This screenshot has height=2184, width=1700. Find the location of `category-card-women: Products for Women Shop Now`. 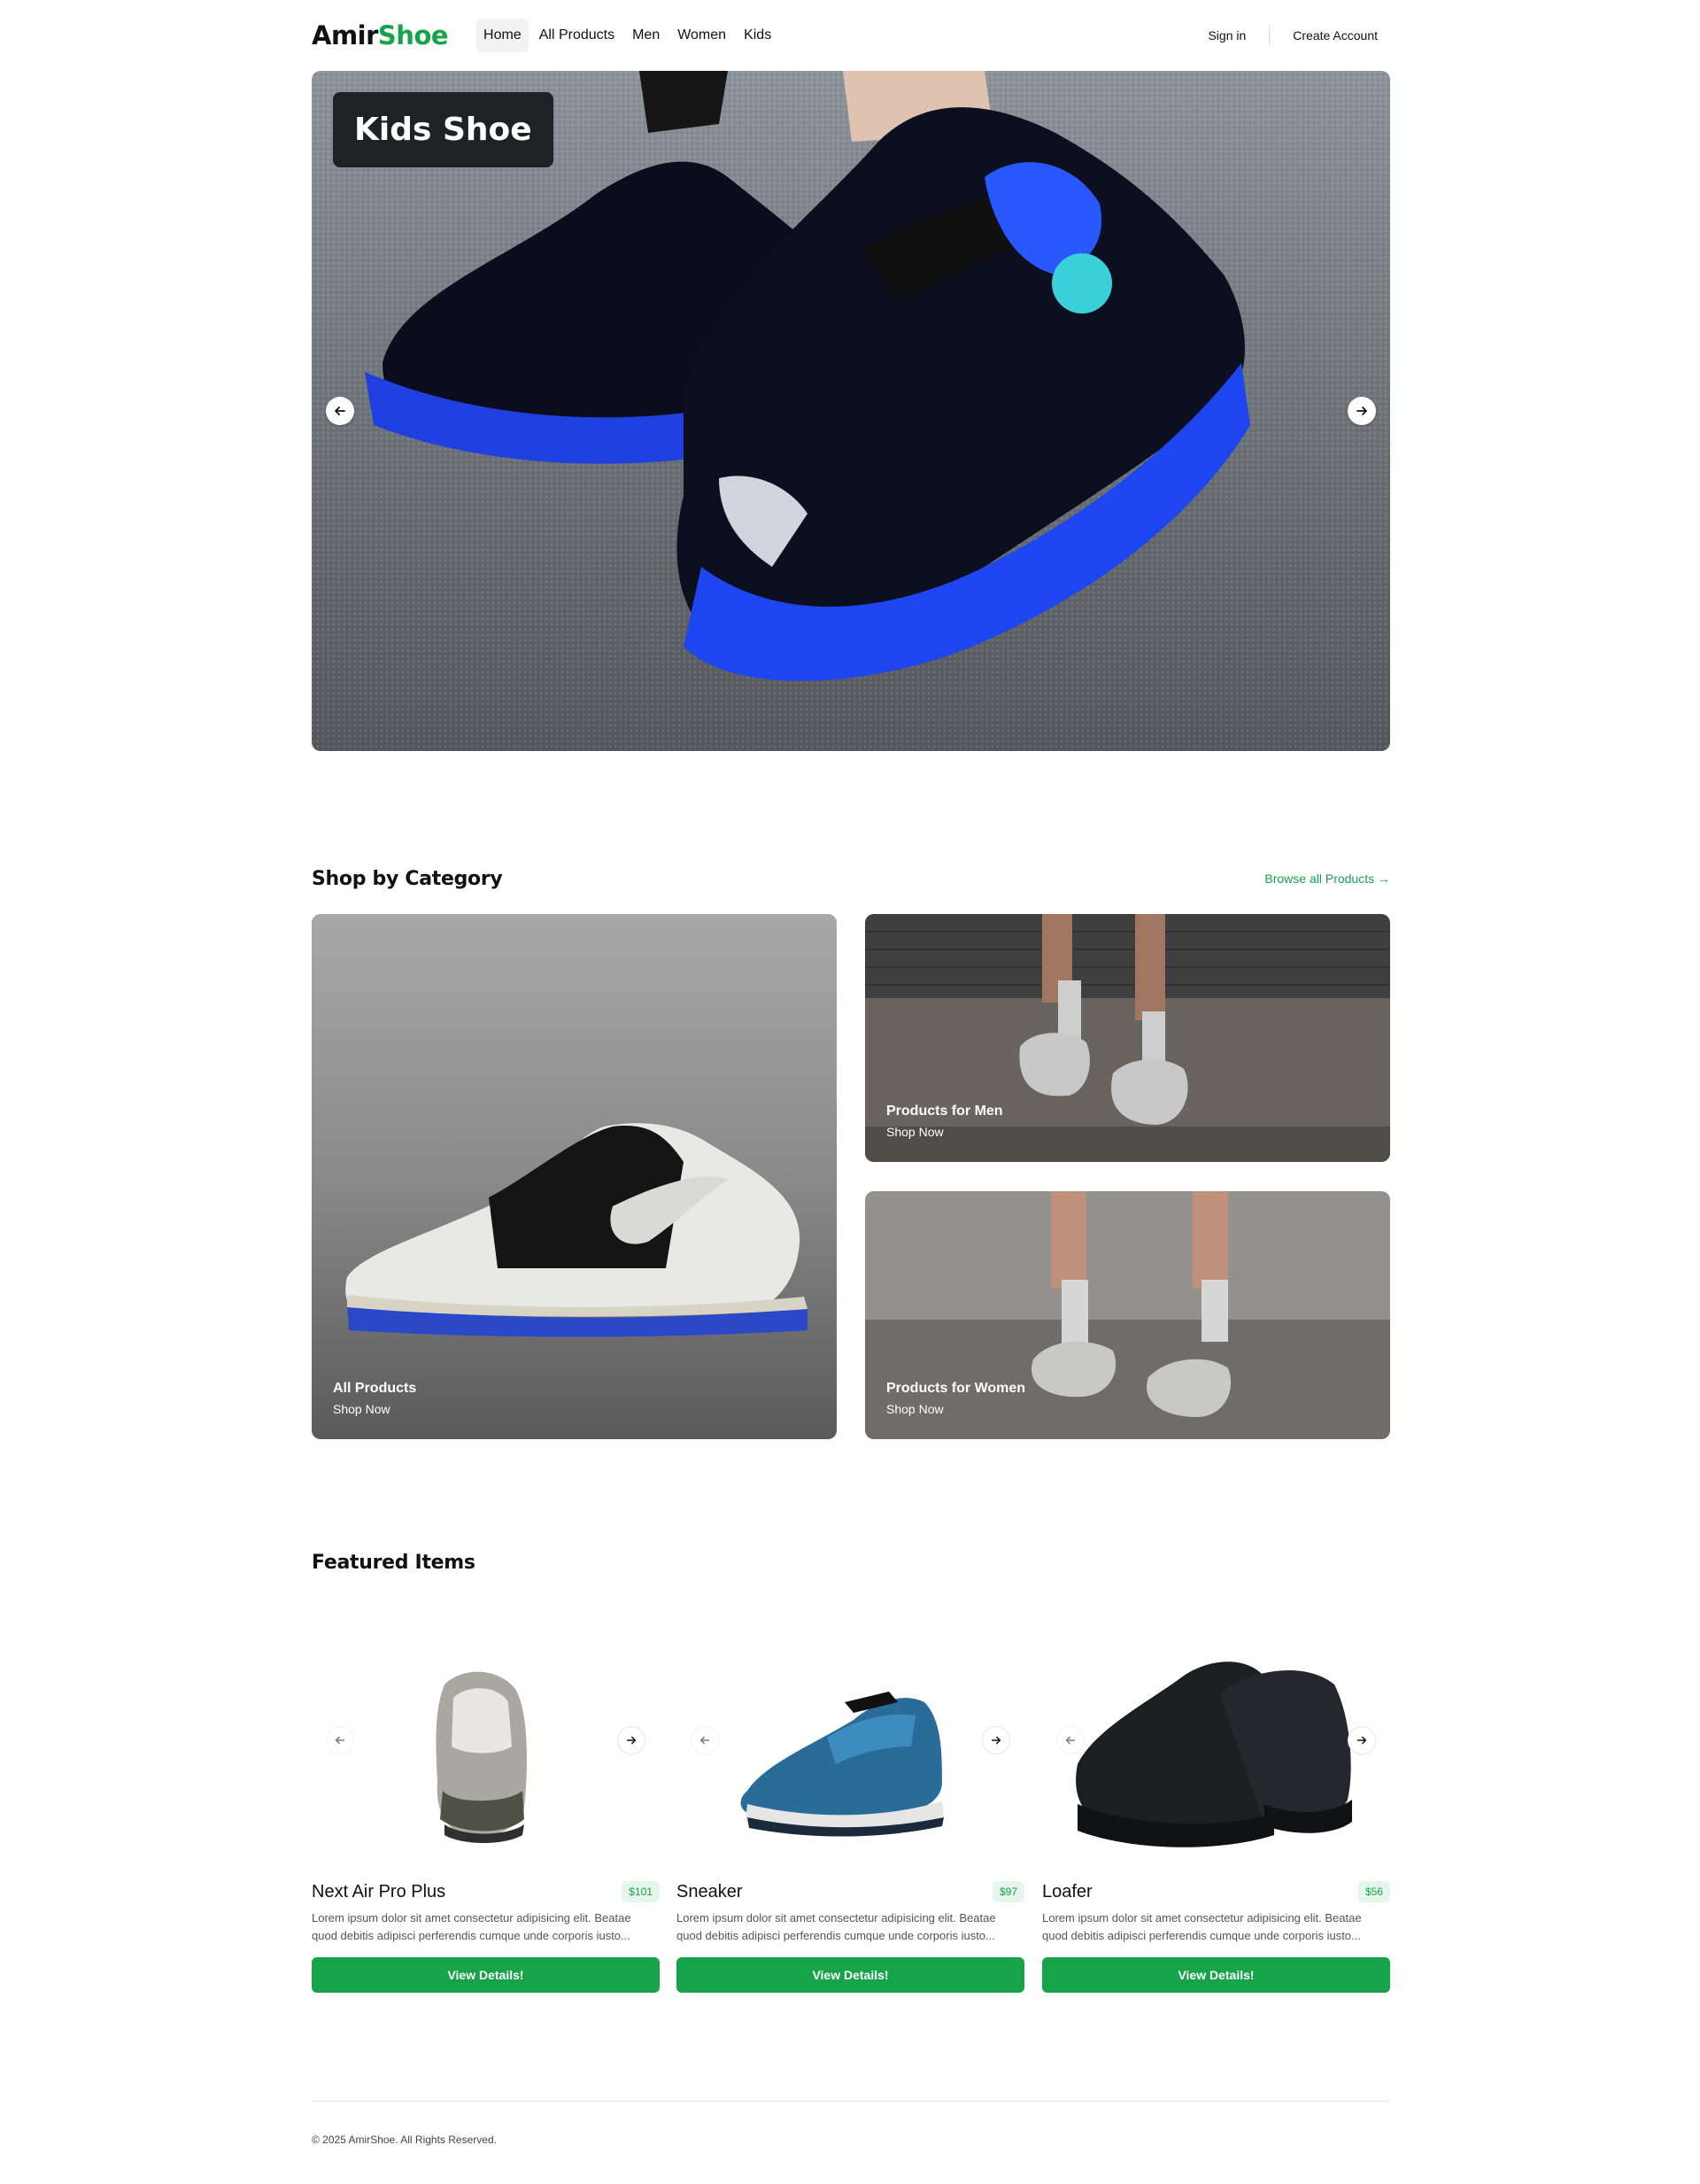

category-card-women: Products for Women Shop Now is located at coordinates (1127, 1315).